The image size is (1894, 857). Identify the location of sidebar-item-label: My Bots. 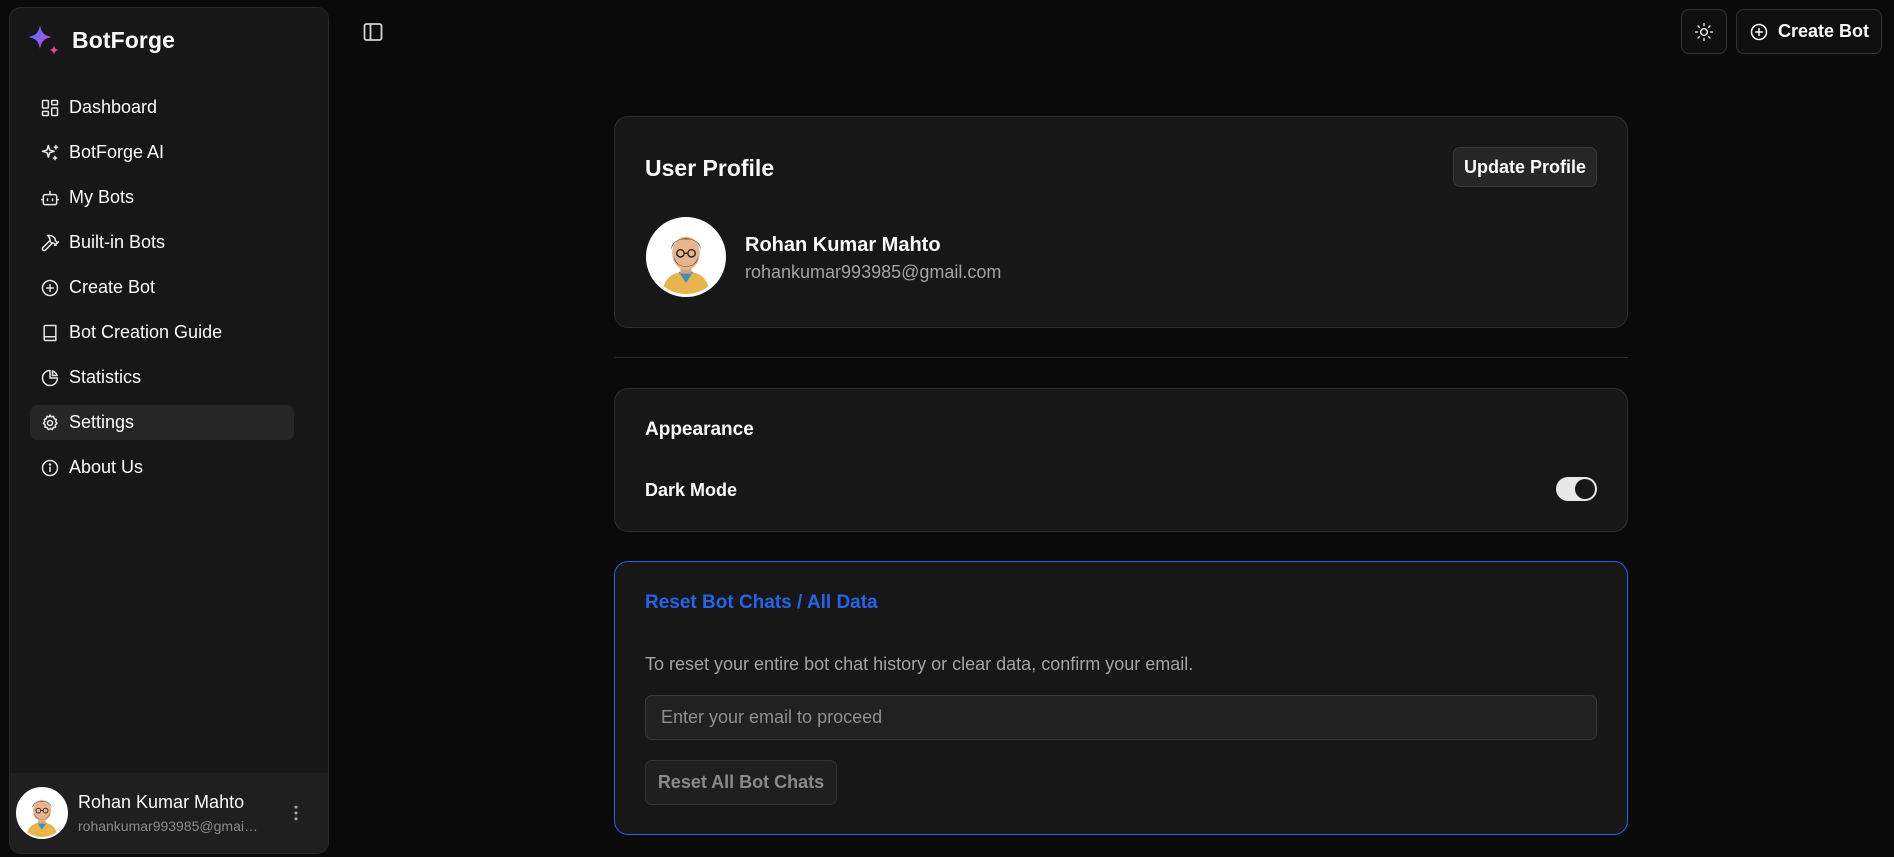
(102, 197).